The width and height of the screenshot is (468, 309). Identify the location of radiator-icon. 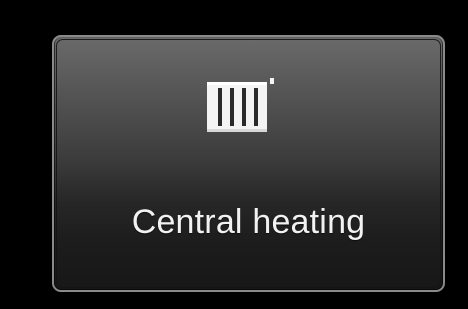
(240, 107).